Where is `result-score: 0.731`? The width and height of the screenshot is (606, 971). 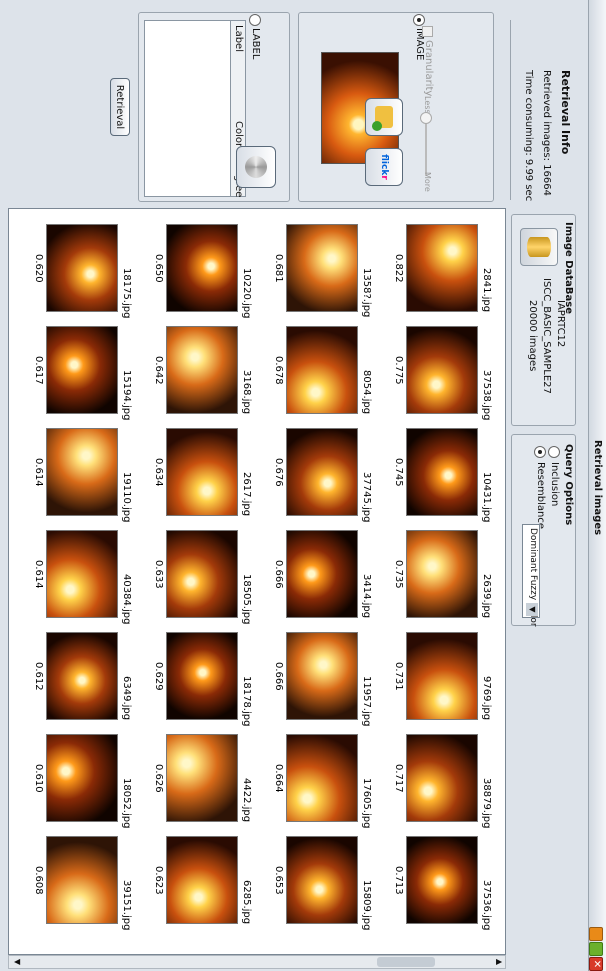 result-score: 0.731 is located at coordinates (398, 676).